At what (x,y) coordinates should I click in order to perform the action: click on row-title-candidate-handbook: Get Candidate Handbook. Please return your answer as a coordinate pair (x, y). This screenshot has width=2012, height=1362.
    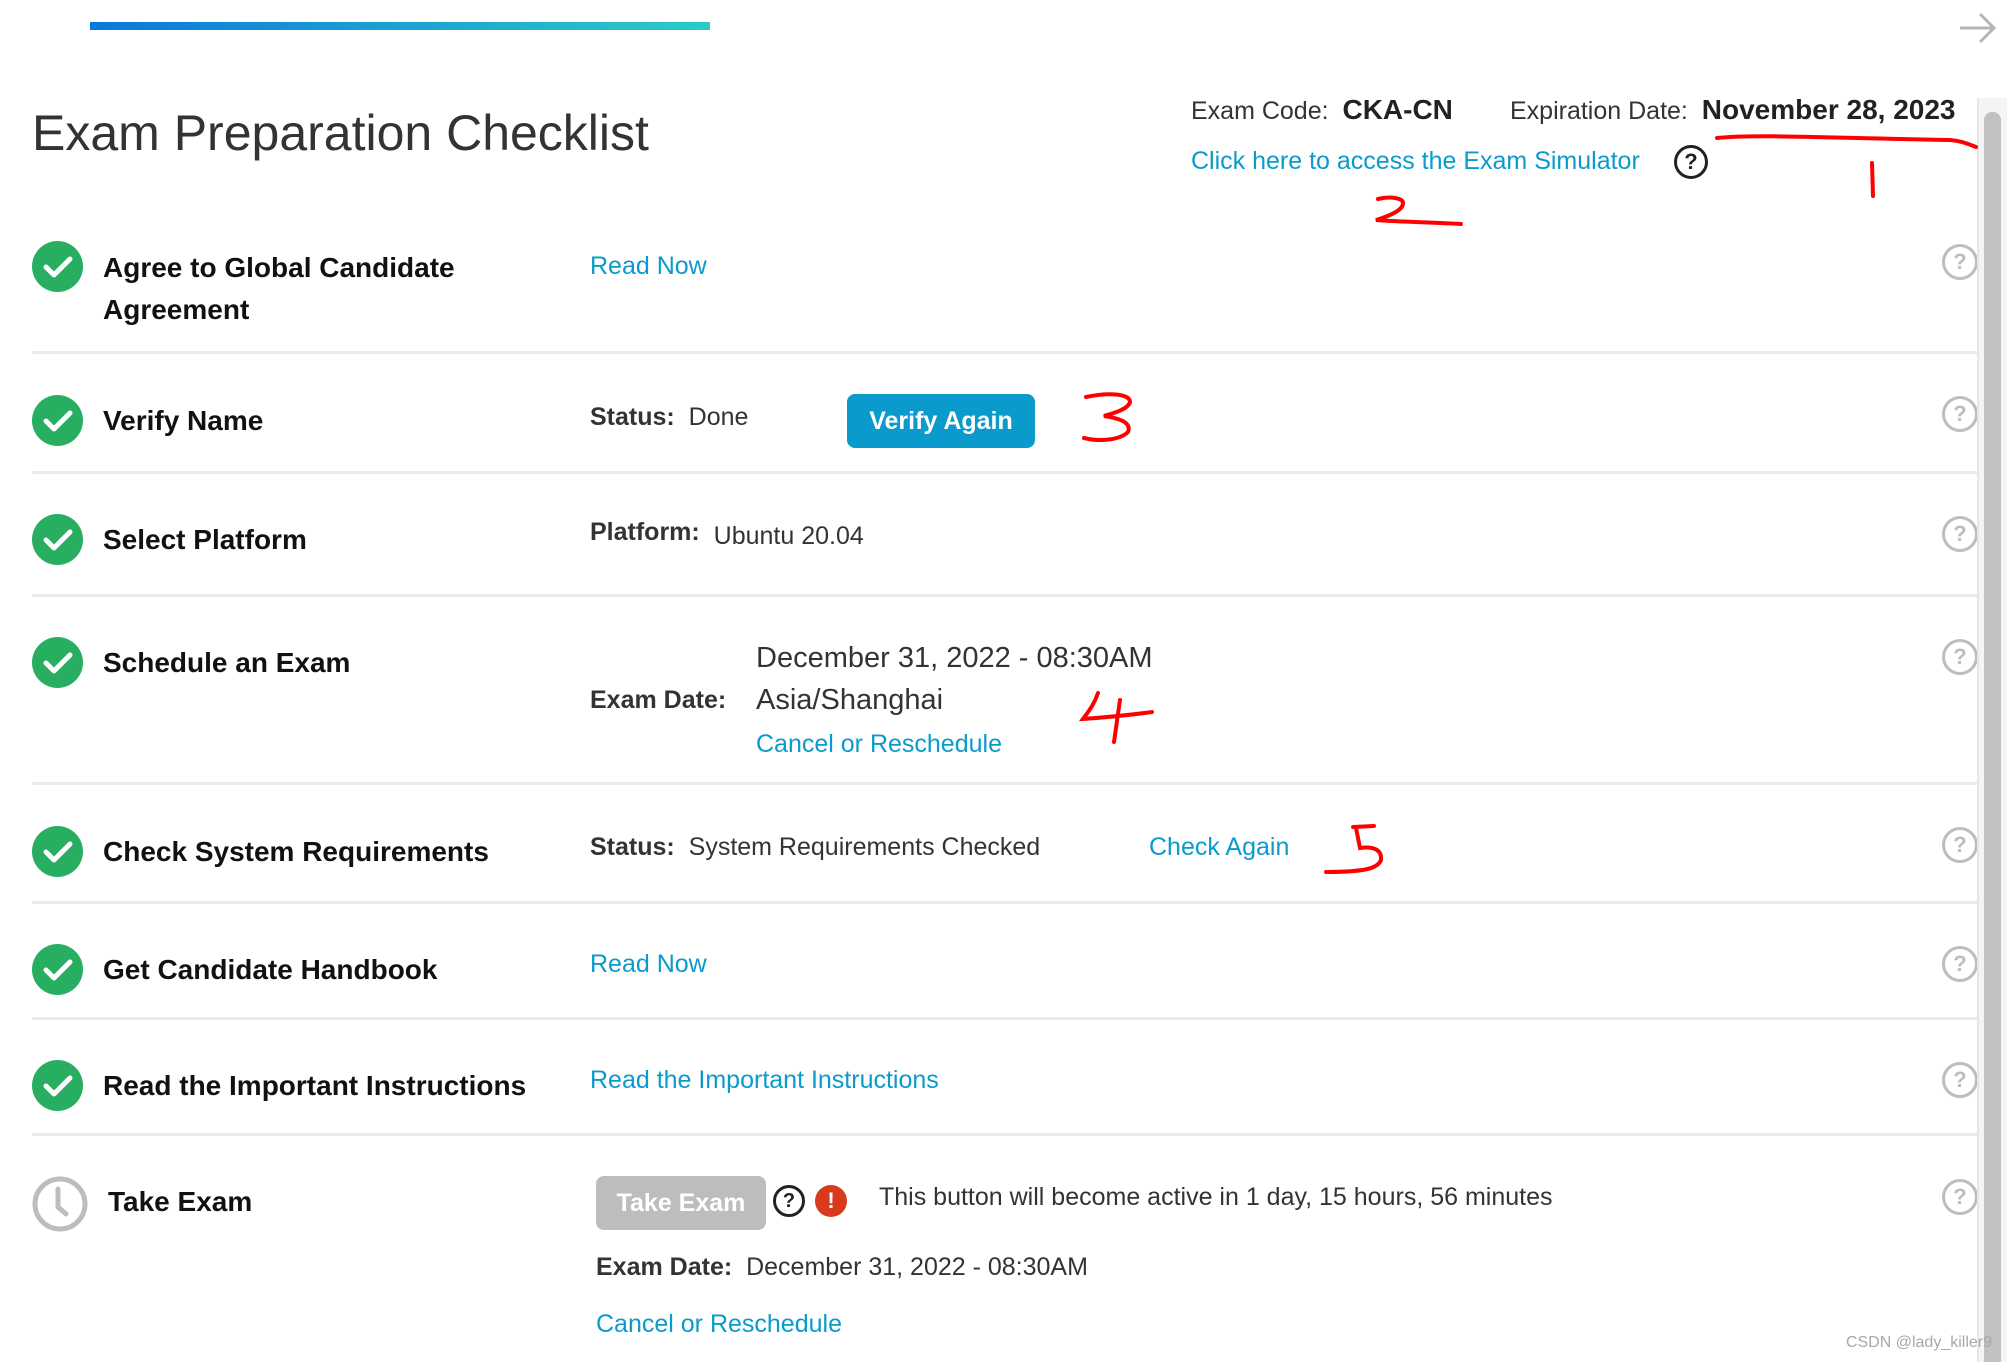
    Looking at the image, I should click on (270, 969).